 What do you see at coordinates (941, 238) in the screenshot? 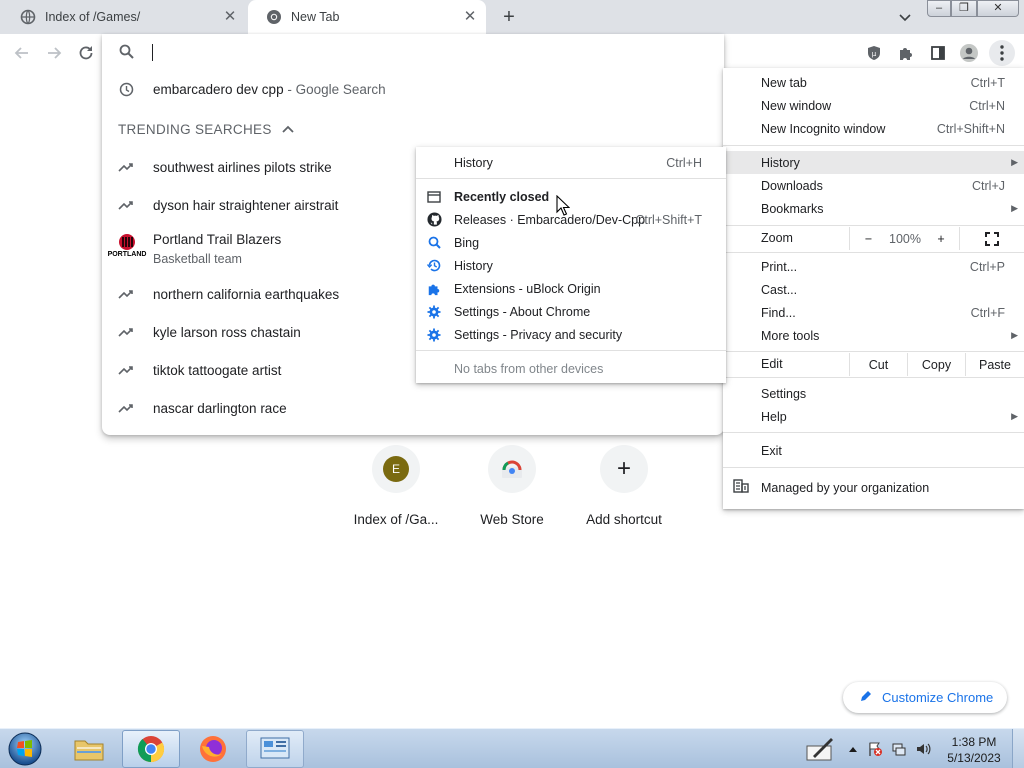
I see `zoom-in-button: +` at bounding box center [941, 238].